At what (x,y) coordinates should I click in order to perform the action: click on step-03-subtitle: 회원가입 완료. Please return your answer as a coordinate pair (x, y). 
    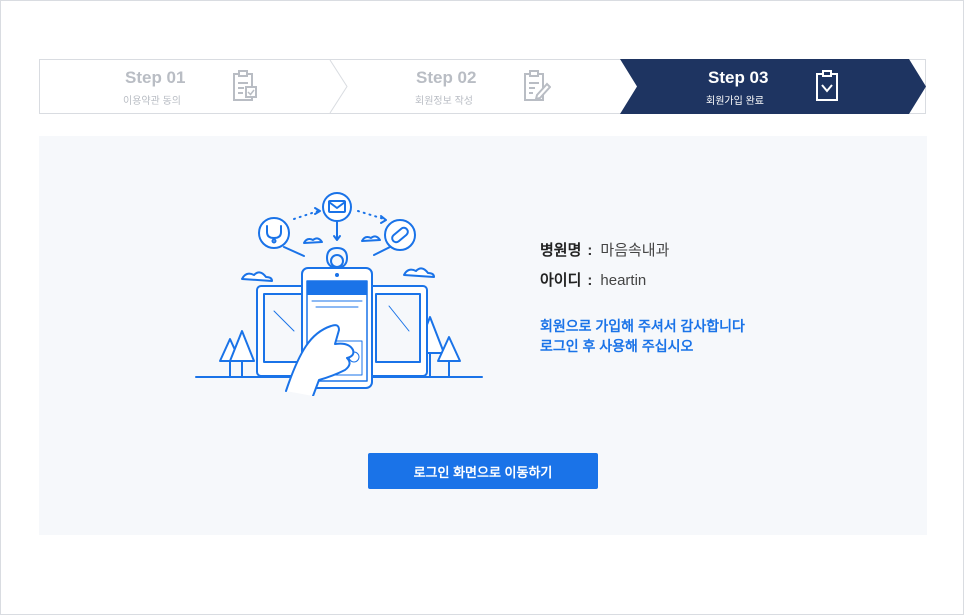
    Looking at the image, I should click on (735, 101).